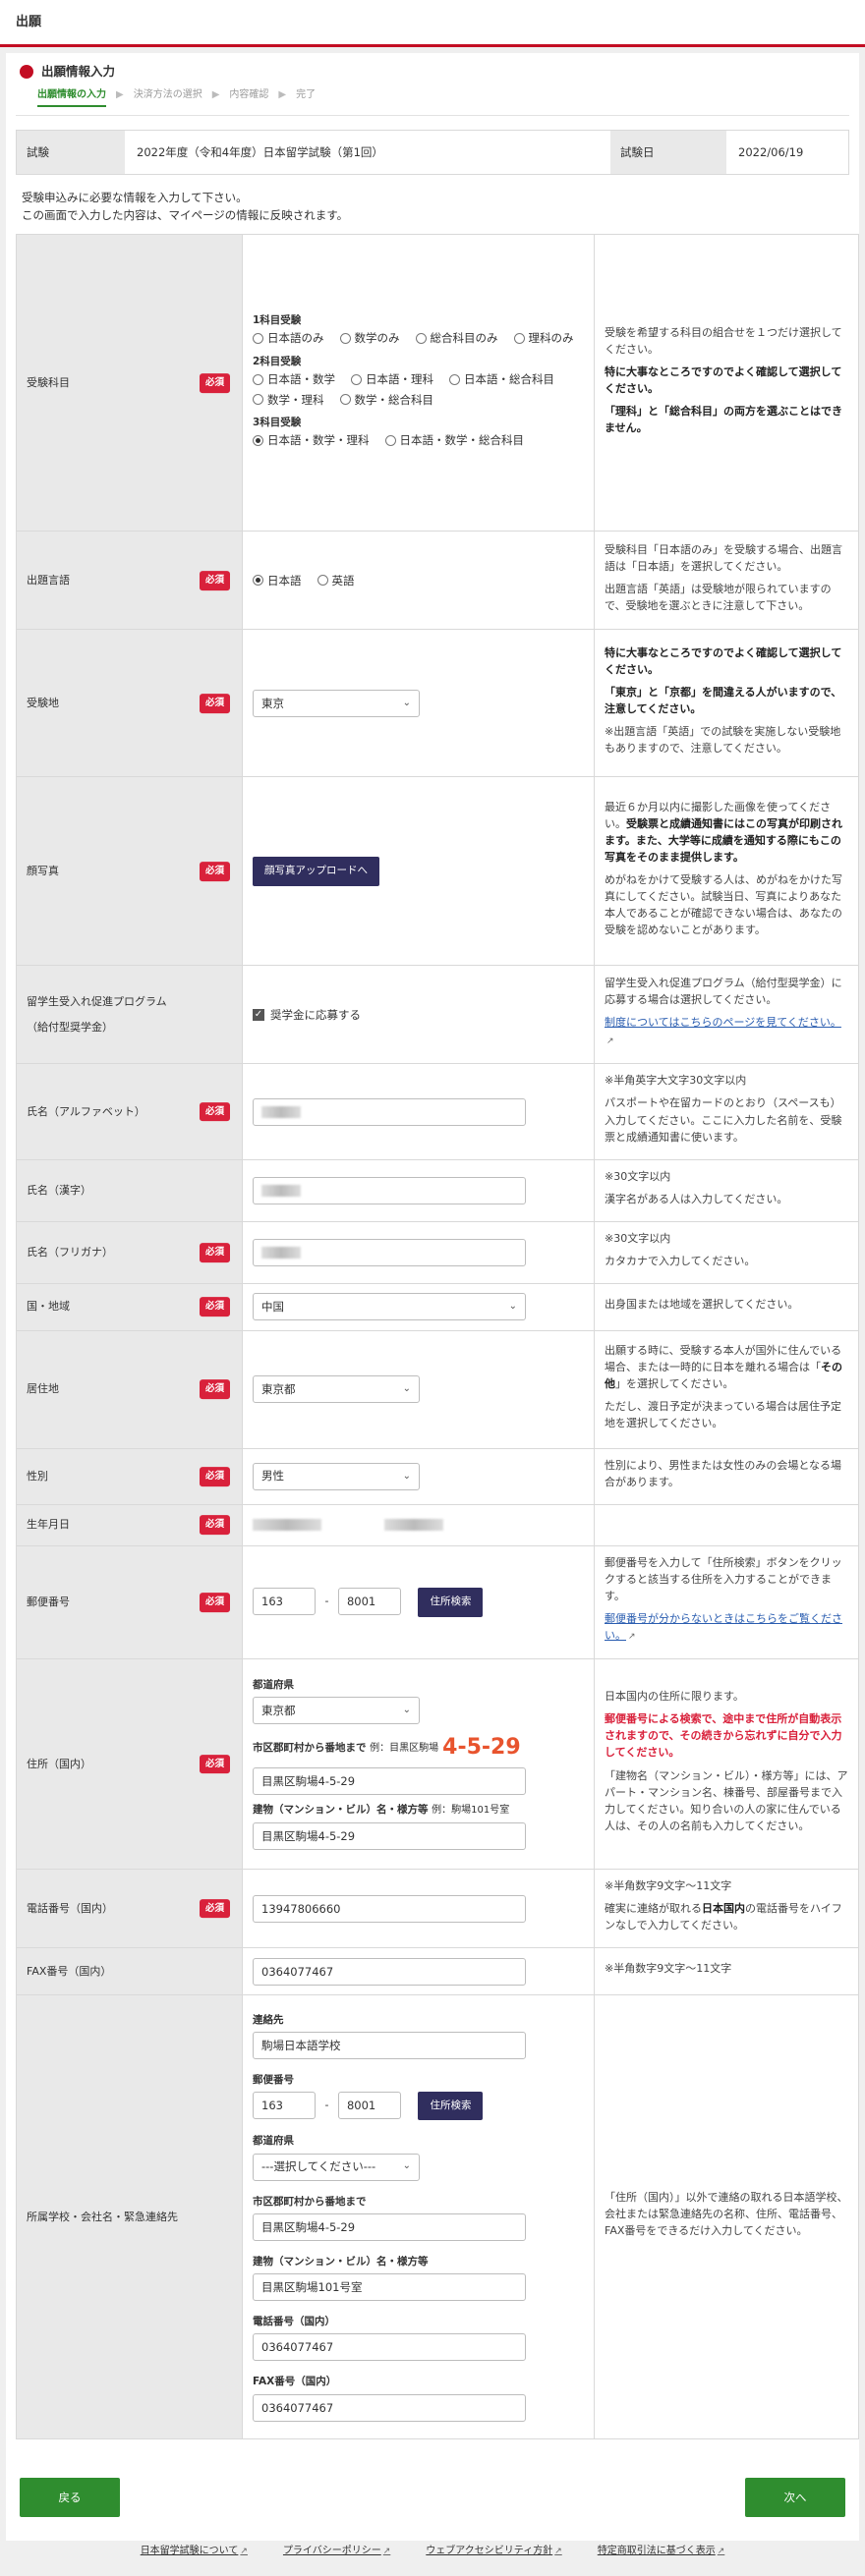 This screenshot has height=2576, width=865. I want to click on exam-date-label: 試験日, so click(668, 152).